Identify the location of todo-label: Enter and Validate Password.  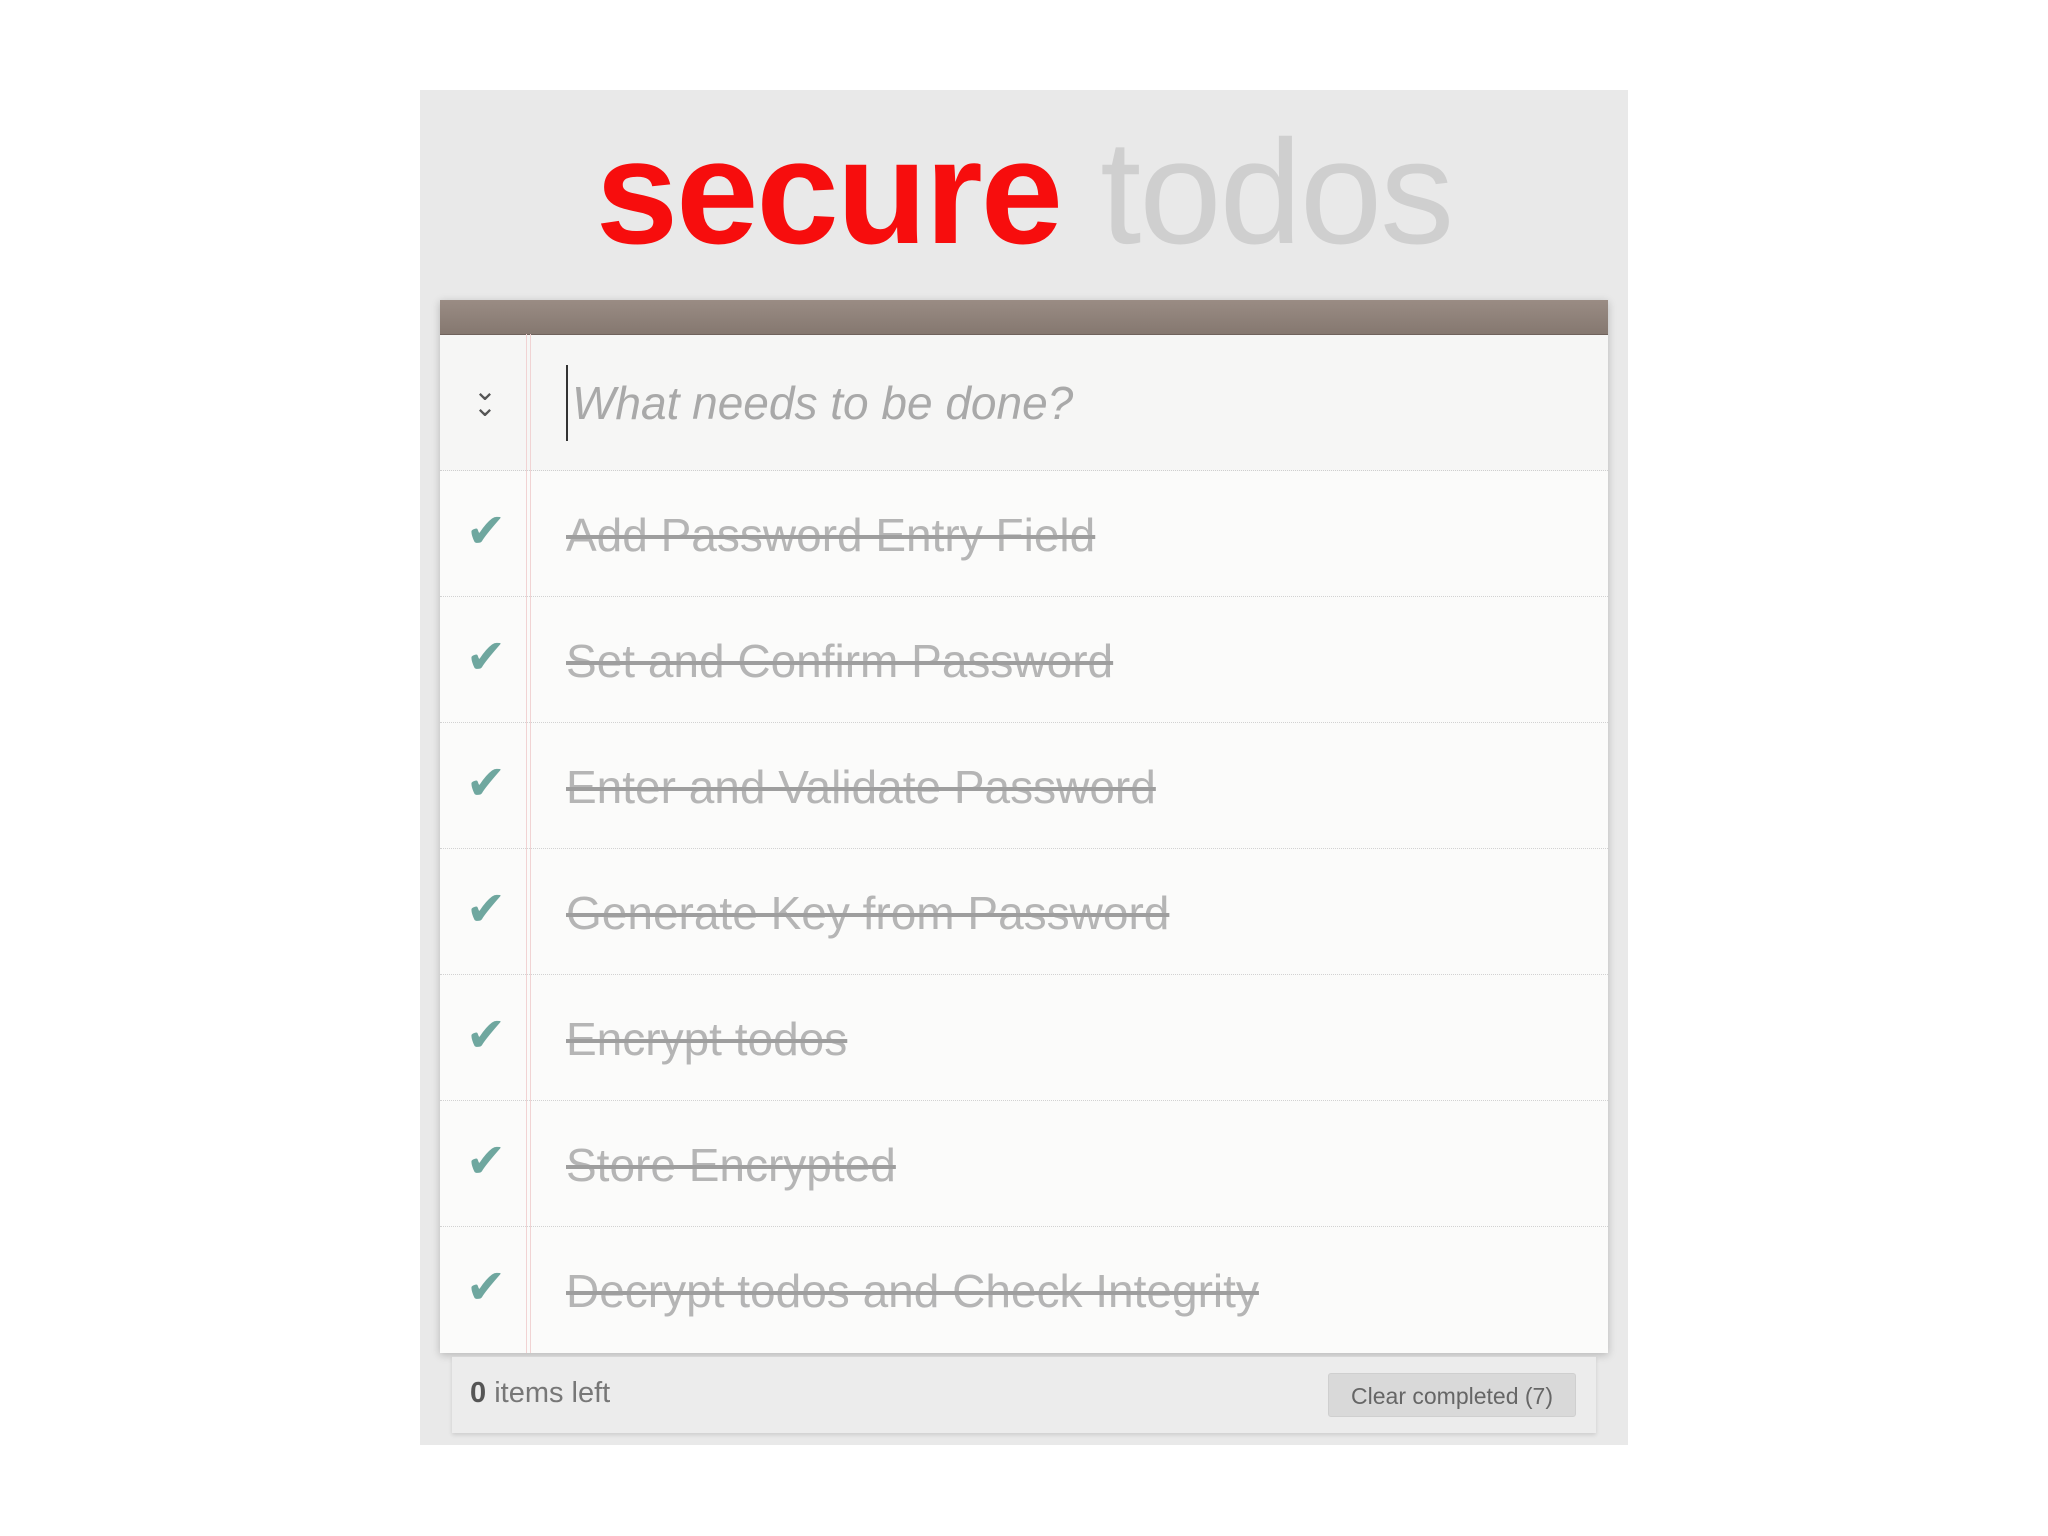
(861, 787).